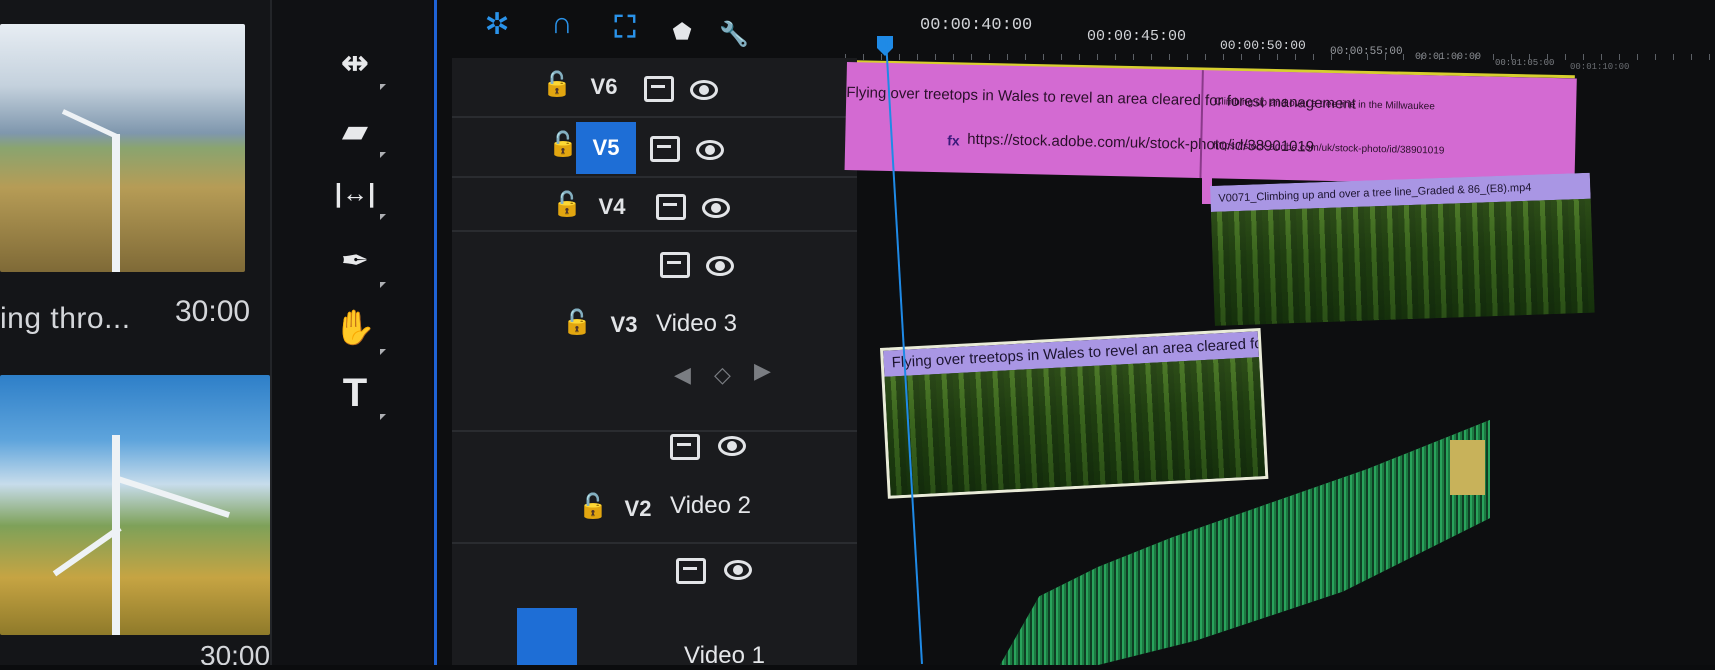  Describe the element at coordinates (116, 203) in the screenshot. I see `wind-turbine-tower` at that location.